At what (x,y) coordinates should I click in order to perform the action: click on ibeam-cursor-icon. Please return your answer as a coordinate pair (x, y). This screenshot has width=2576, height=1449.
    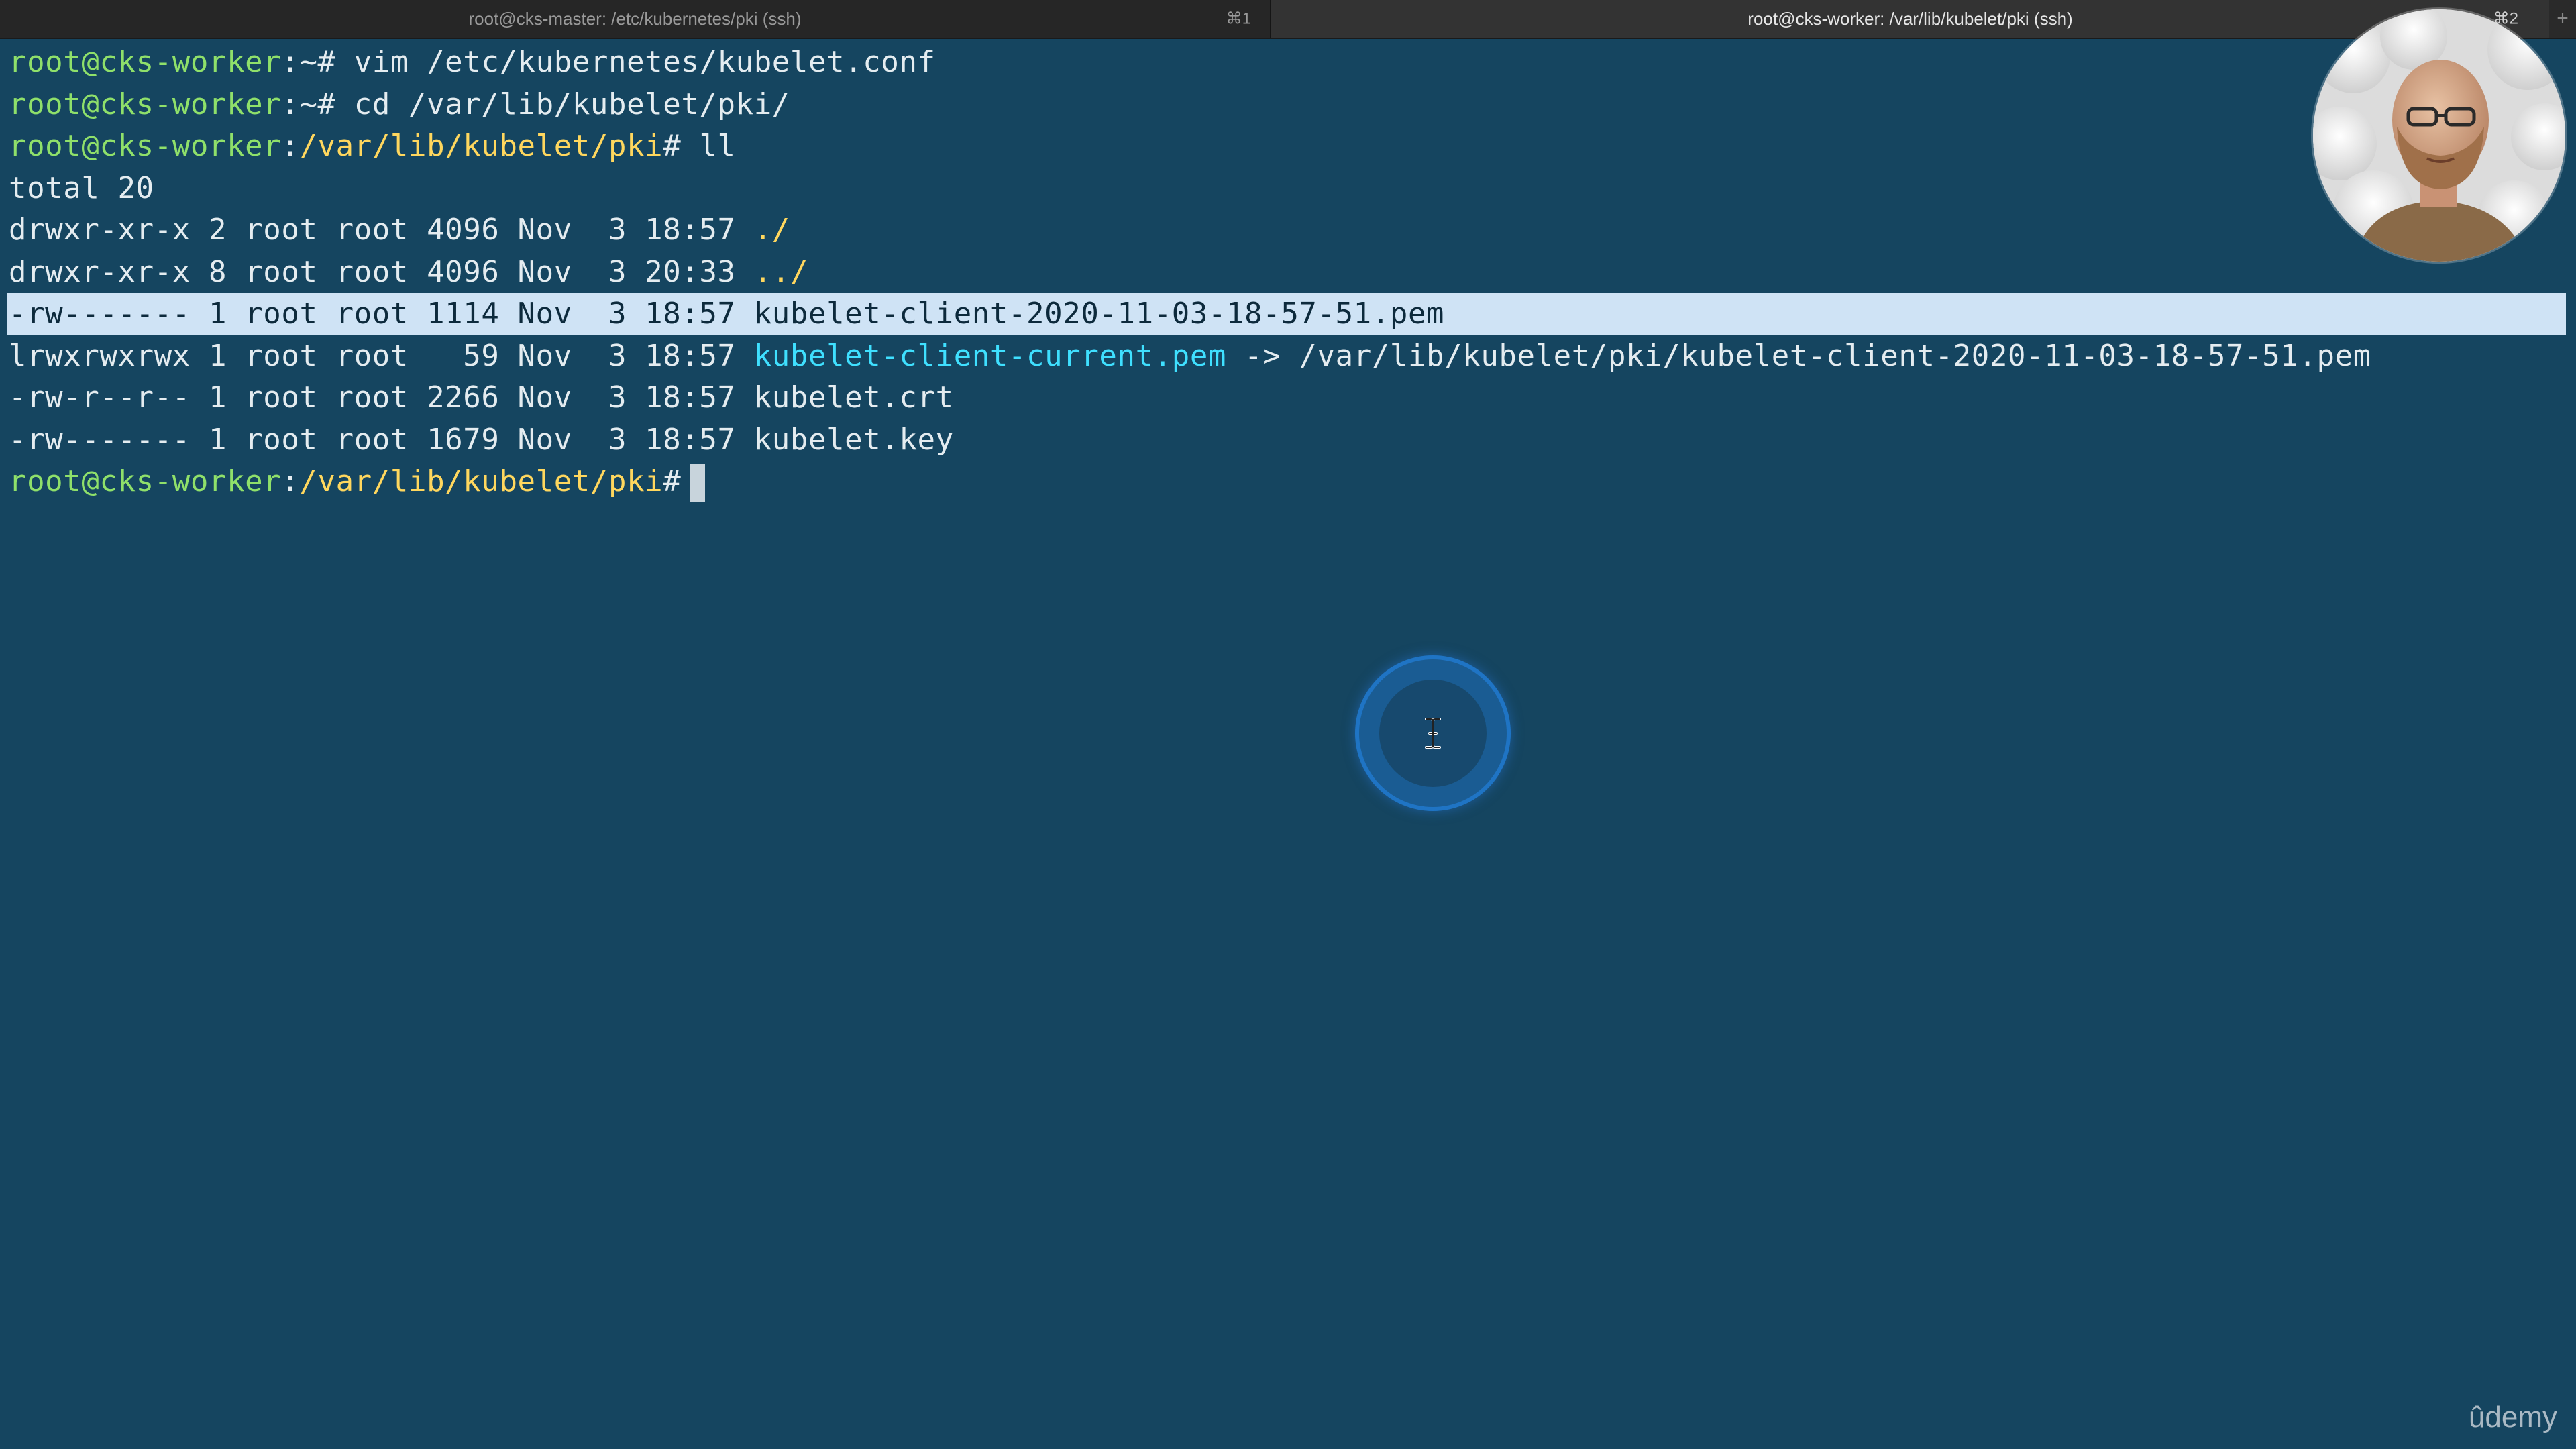
    Looking at the image, I should click on (1433, 733).